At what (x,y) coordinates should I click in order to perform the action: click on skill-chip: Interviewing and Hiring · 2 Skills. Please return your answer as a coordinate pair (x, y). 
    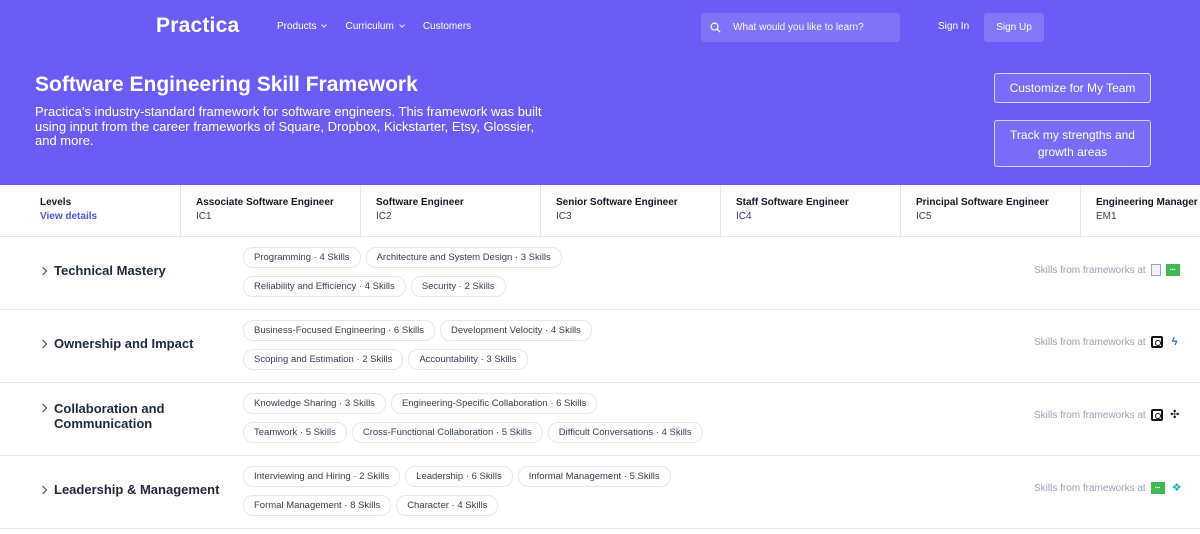
    Looking at the image, I should click on (322, 476).